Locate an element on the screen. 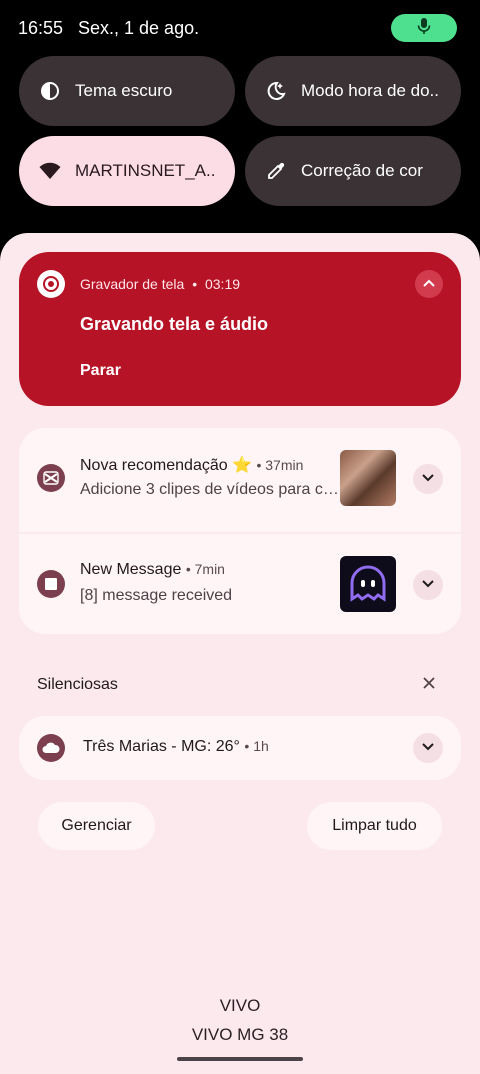 This screenshot has width=480, height=1074. video-thumbnail is located at coordinates (368, 478).